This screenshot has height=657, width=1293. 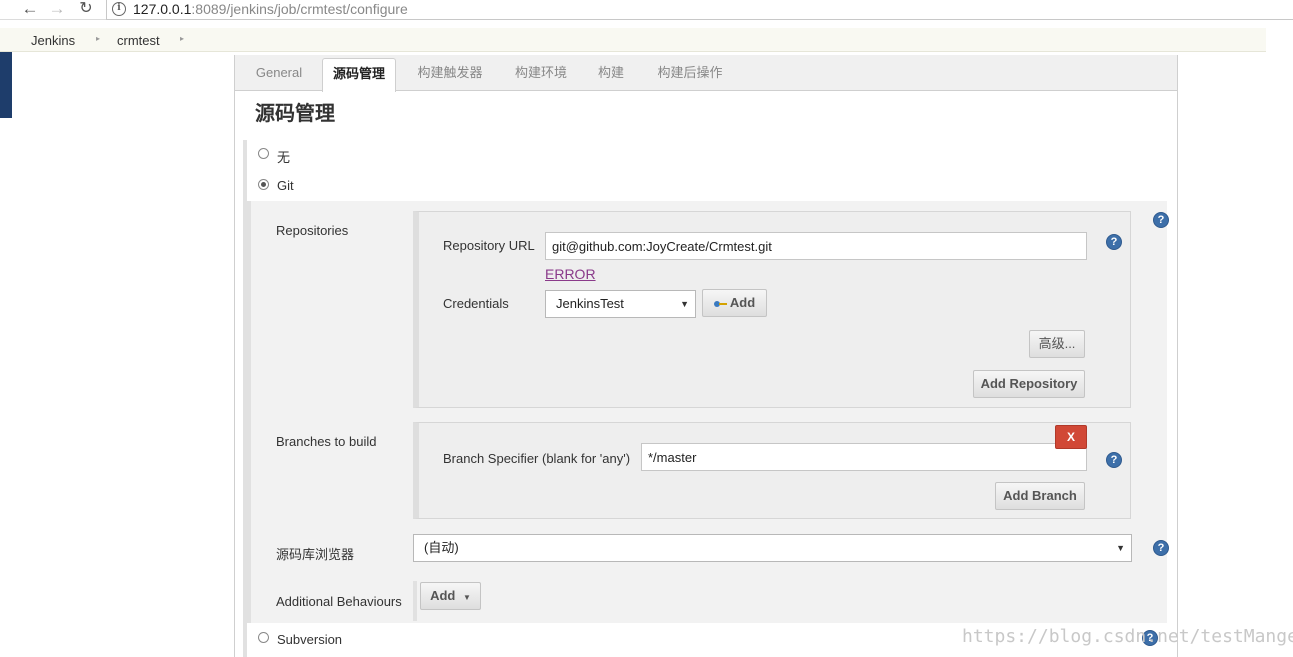 I want to click on repositories-help-icon: ?, so click(x=1161, y=220).